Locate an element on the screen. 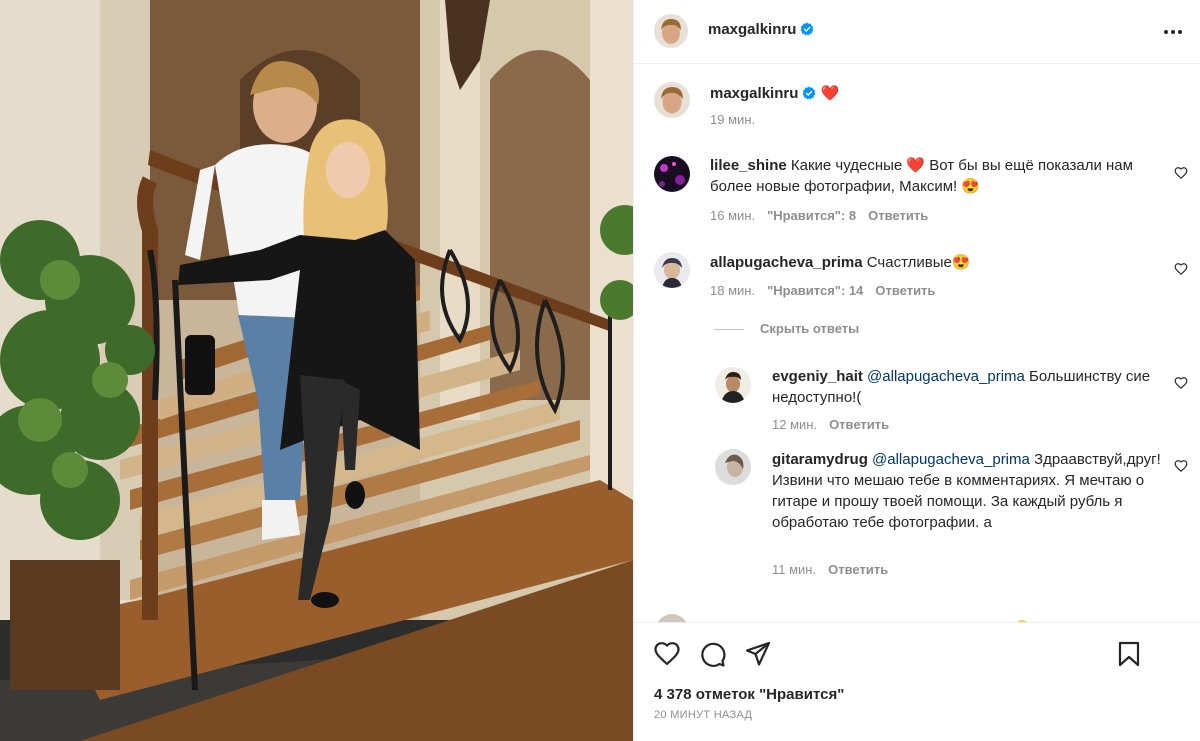 Image resolution: width=1200 pixels, height=741 pixels. comment-likes: "Нравится": 14 is located at coordinates (815, 290).